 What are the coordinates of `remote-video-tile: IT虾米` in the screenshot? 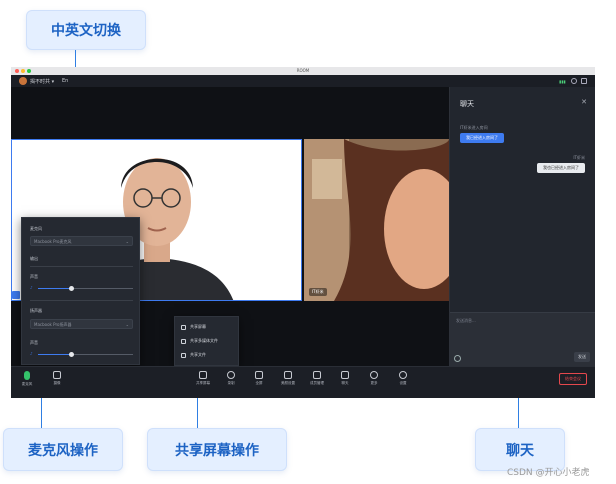 It's located at (376, 220).